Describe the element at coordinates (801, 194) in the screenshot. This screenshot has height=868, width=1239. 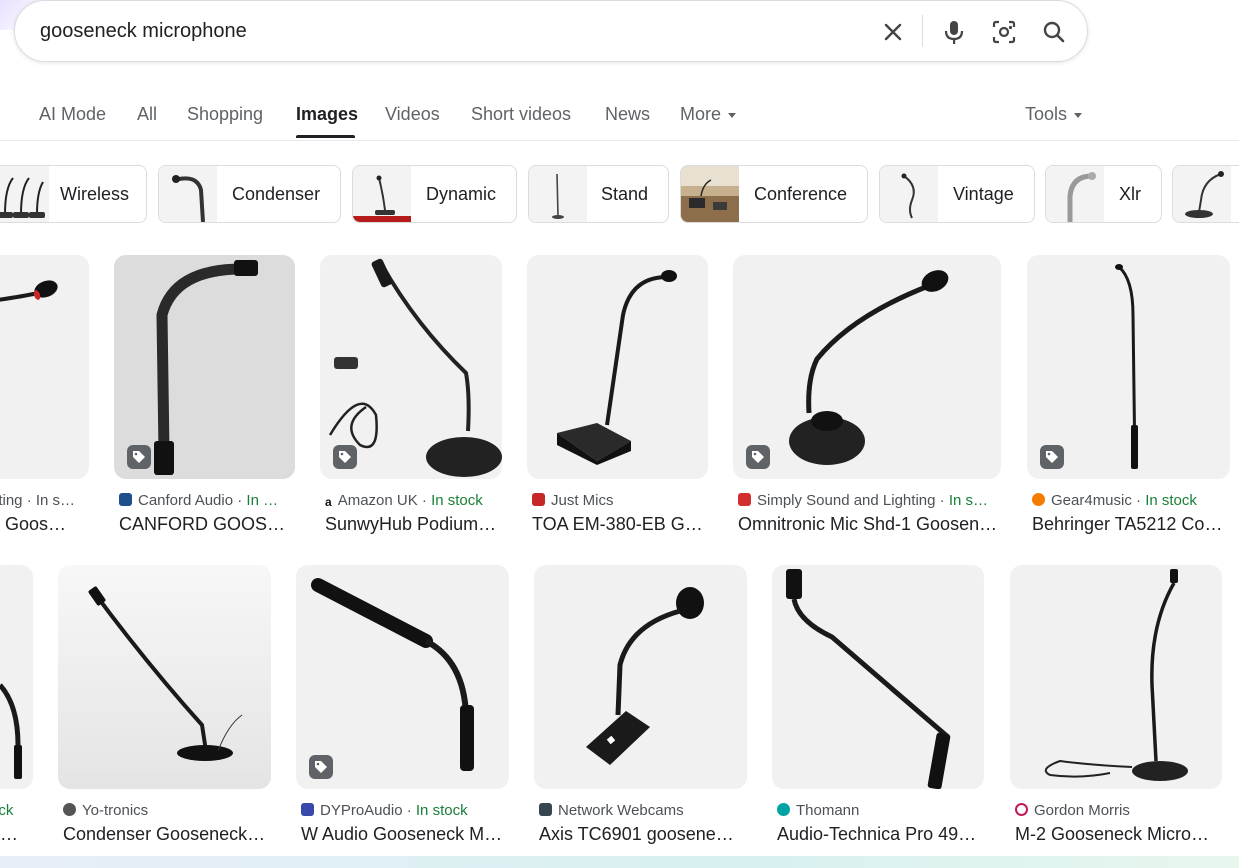
I see `chip-label: Conference` at that location.